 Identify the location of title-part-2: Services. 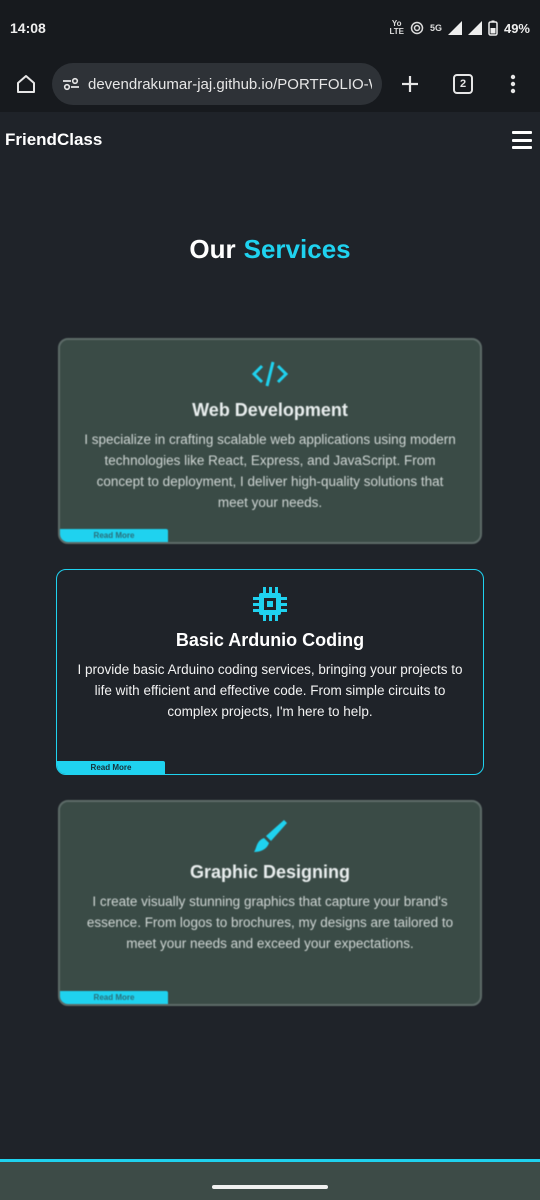
(297, 249).